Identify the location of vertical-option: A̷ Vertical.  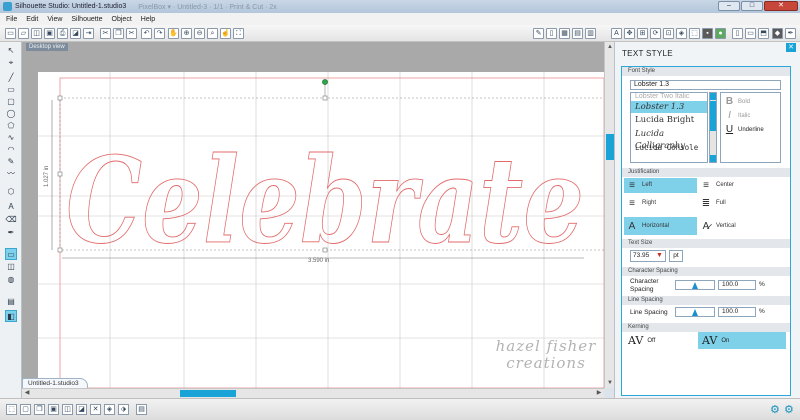
(742, 226).